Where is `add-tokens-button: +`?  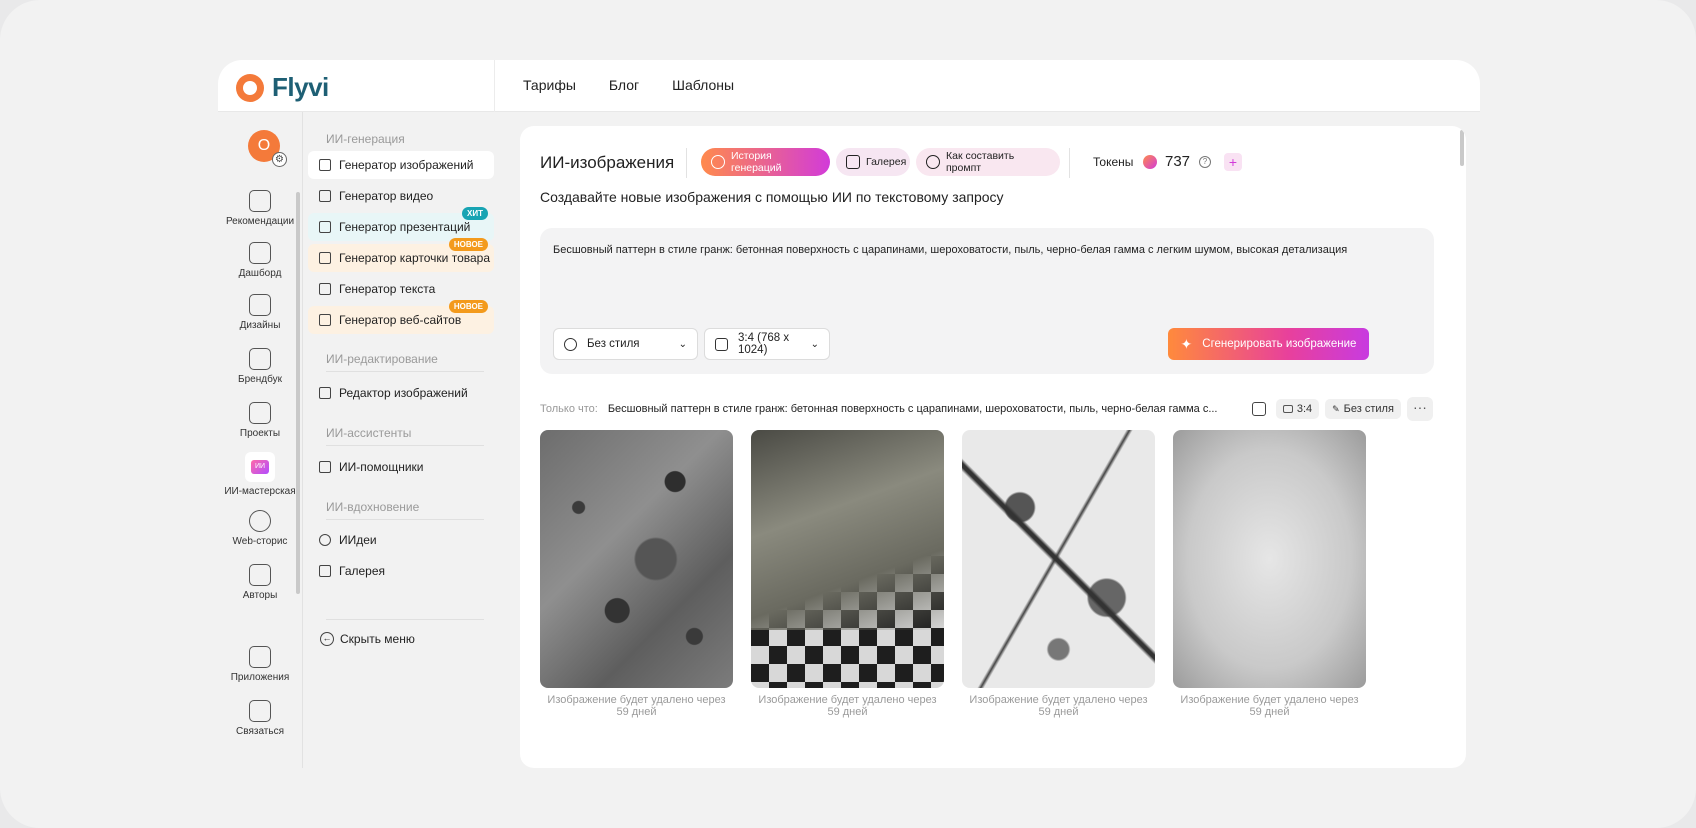
add-tokens-button: + is located at coordinates (1233, 162).